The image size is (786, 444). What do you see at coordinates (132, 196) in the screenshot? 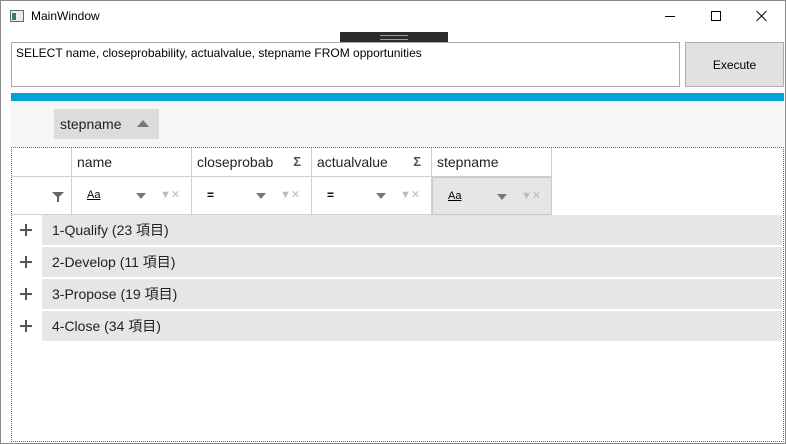
I see `filter-cell-name: Aa ▼✕` at bounding box center [132, 196].